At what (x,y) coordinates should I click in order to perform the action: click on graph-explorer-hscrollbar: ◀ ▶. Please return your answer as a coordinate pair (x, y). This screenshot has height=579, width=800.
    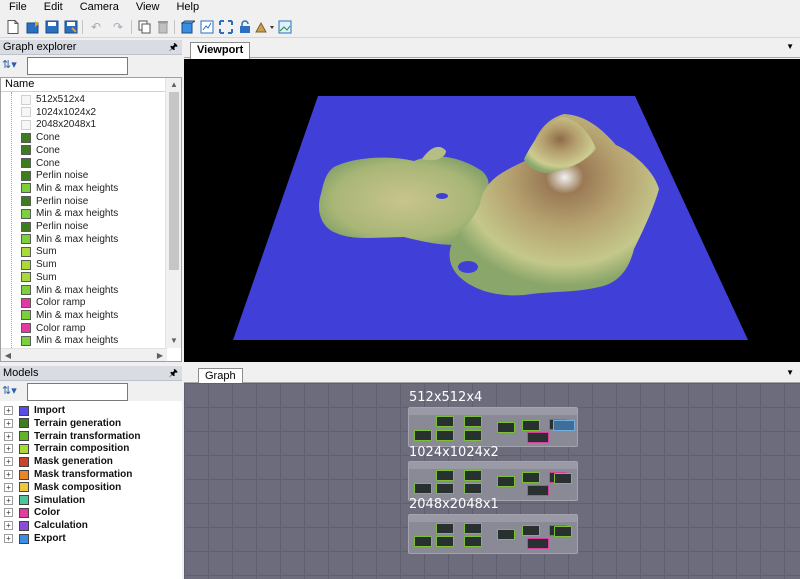
    Looking at the image, I should click on (84, 354).